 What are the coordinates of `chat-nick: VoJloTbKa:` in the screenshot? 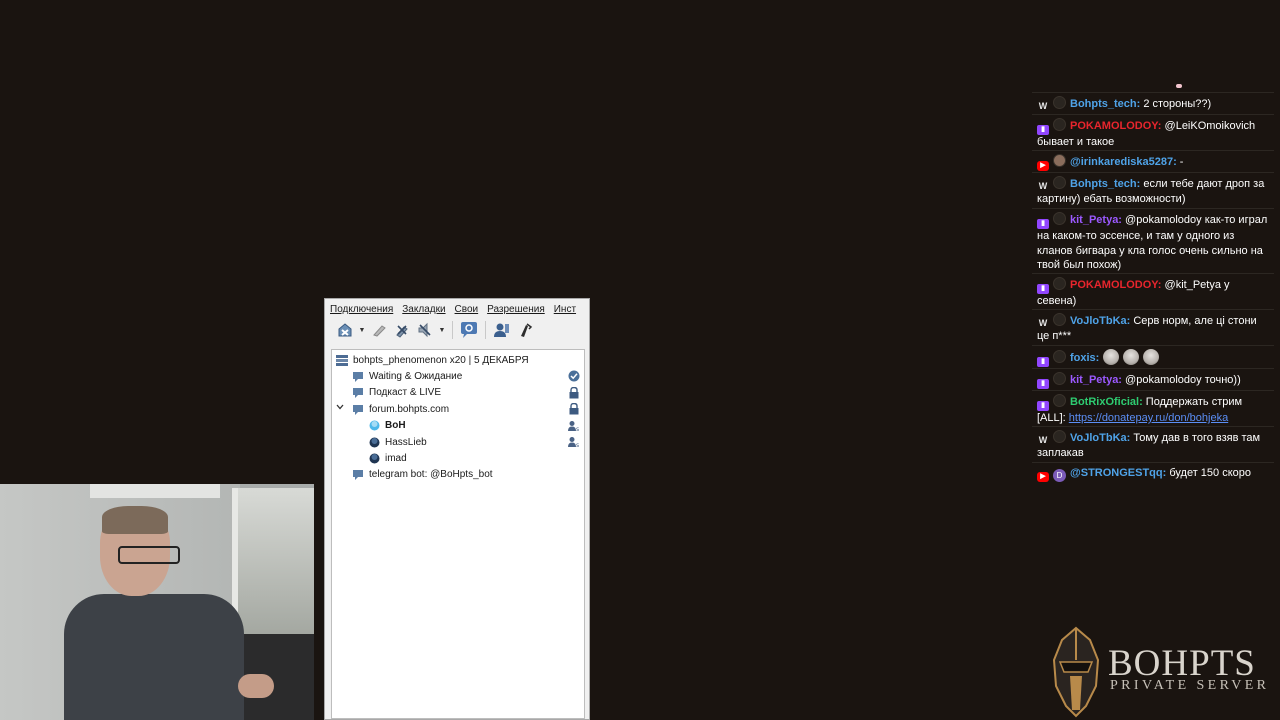 It's located at (1100, 321).